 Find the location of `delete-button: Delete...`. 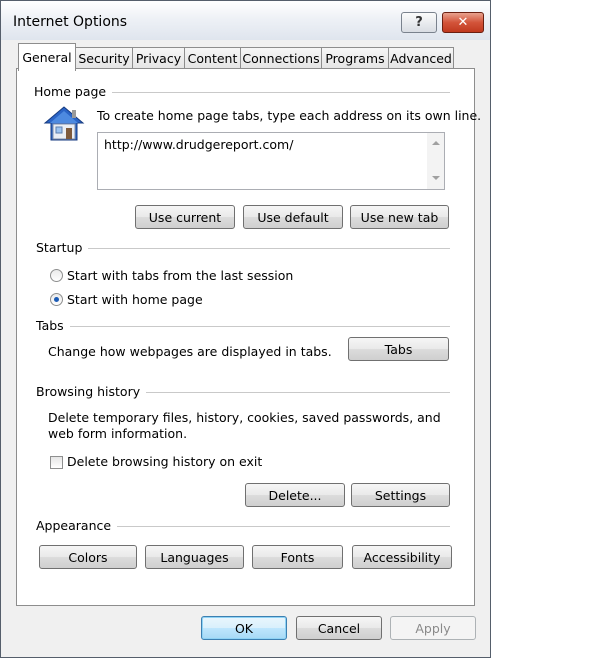

delete-button: Delete... is located at coordinates (295, 495).